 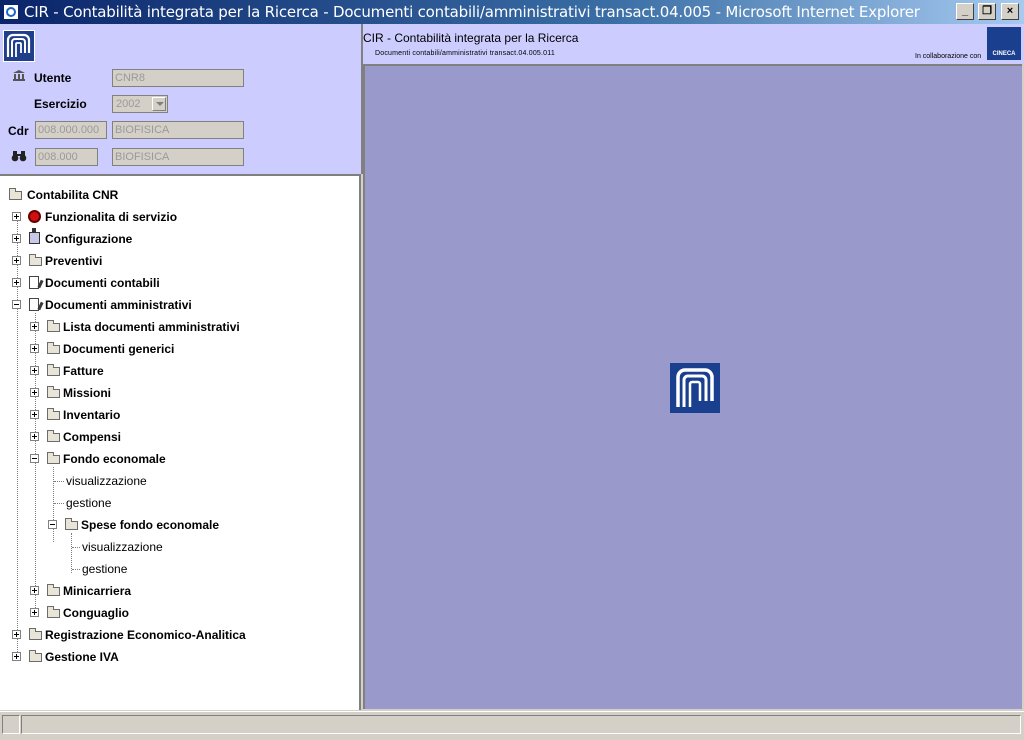 What do you see at coordinates (128, 104) in the screenshot?
I see `esercizio-value: 2002` at bounding box center [128, 104].